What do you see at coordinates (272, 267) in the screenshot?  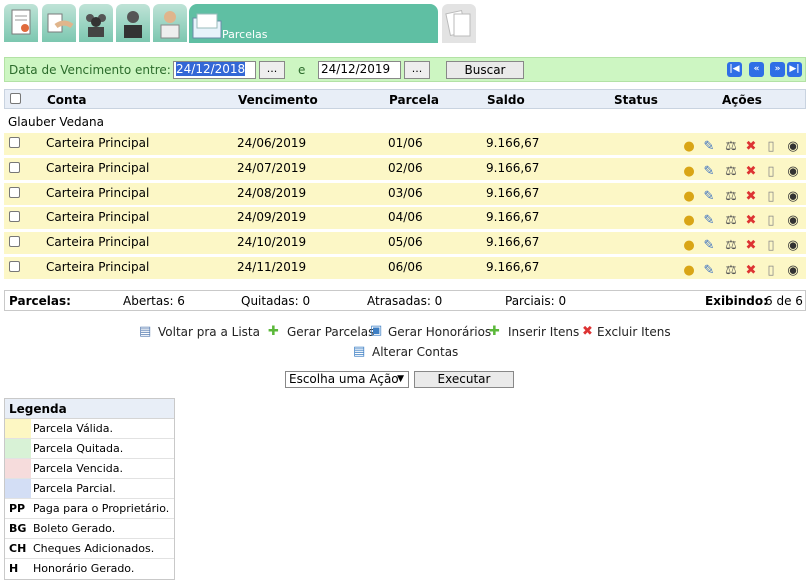 I see `cell-vencimento: 24/11/2019` at bounding box center [272, 267].